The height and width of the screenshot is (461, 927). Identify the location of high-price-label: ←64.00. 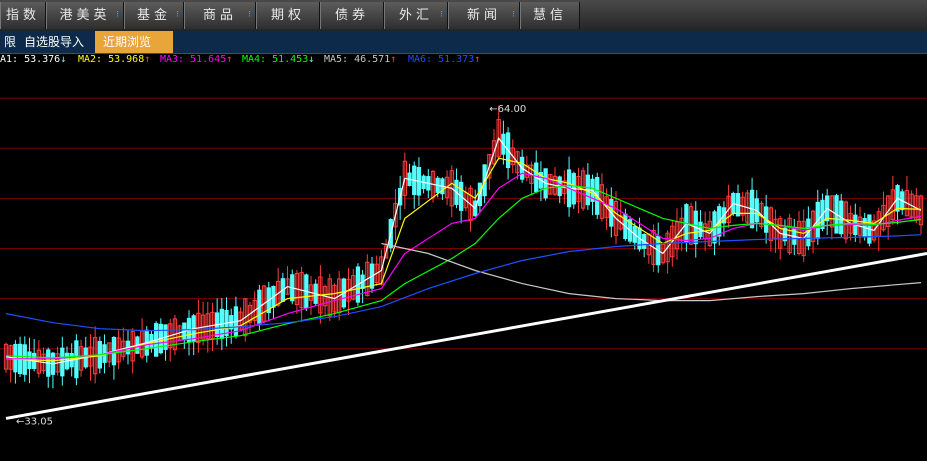
(507, 109).